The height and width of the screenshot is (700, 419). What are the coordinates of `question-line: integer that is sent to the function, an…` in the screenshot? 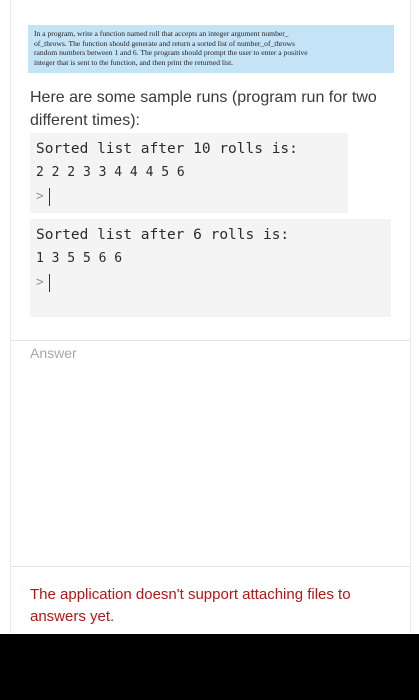 It's located at (134, 62).